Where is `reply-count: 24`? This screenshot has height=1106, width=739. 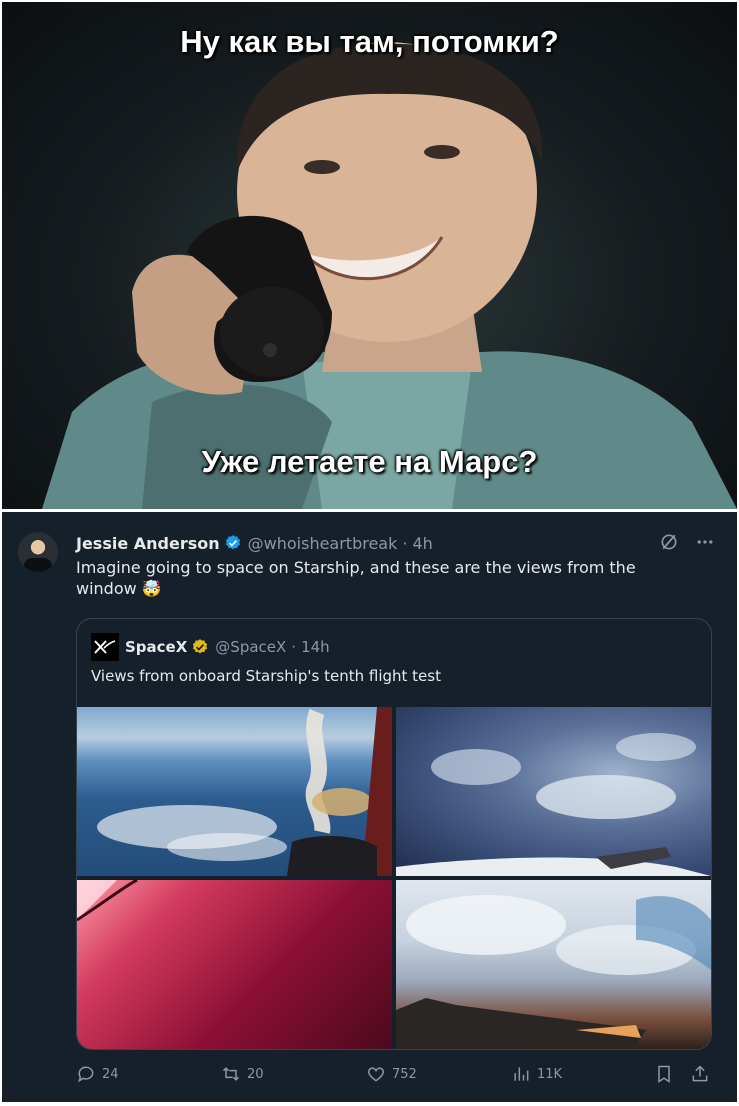
reply-count: 24 is located at coordinates (110, 1074).